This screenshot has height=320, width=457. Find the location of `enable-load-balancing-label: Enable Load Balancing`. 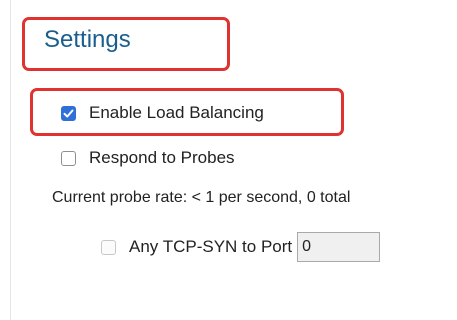

enable-load-balancing-label: Enable Load Balancing is located at coordinates (176, 112).